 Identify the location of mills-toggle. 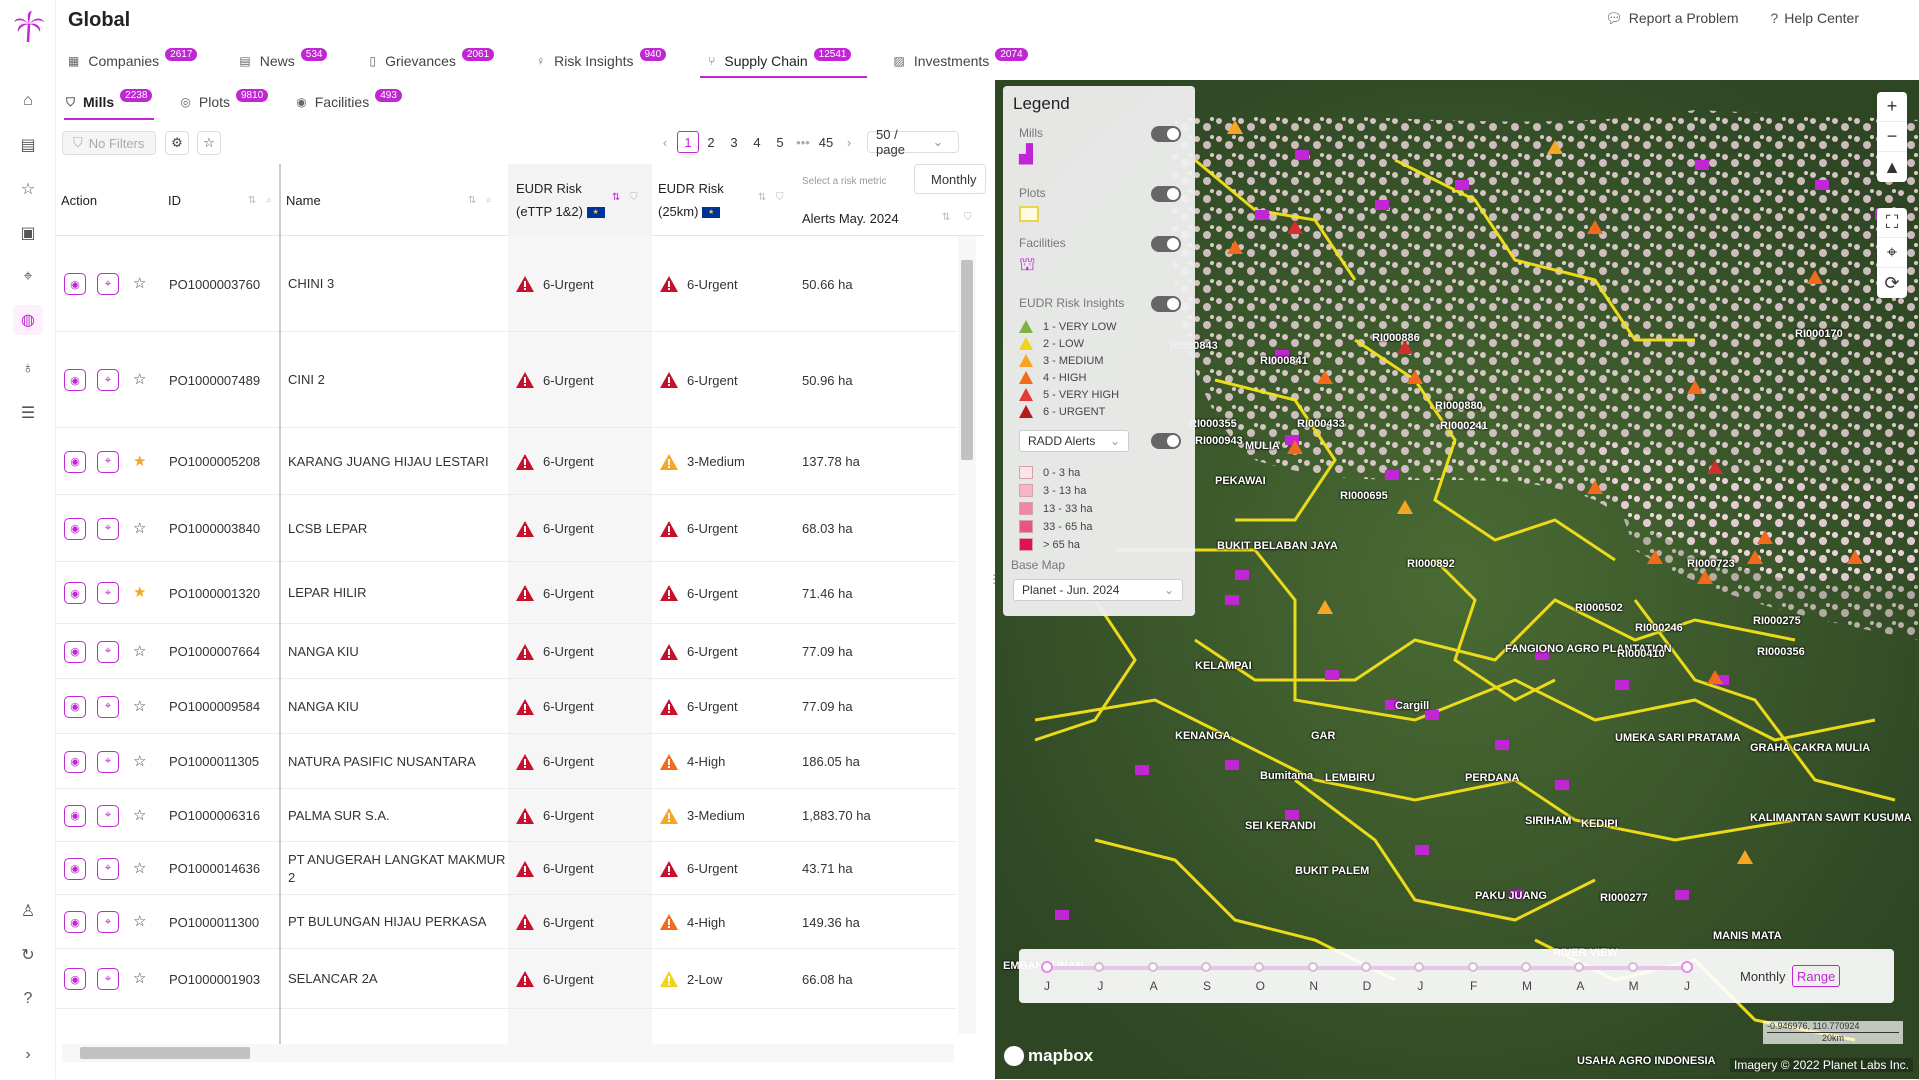
(1166, 134).